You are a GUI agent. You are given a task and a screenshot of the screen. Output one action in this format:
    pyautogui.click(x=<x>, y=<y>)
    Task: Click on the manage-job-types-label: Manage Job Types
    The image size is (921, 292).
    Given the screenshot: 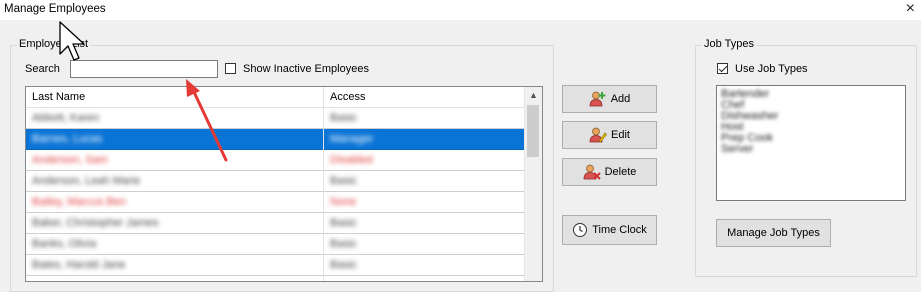 What is the action you would take?
    pyautogui.click(x=773, y=233)
    